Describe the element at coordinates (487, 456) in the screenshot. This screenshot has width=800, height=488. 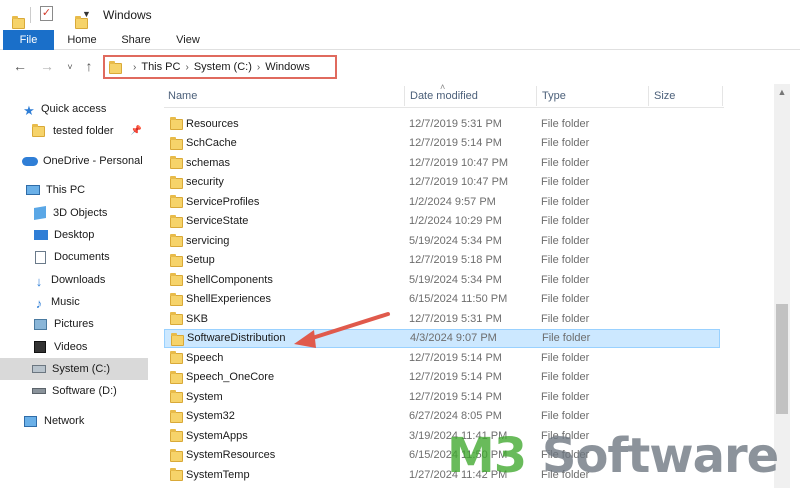
I see `watermark-brand: M3` at that location.